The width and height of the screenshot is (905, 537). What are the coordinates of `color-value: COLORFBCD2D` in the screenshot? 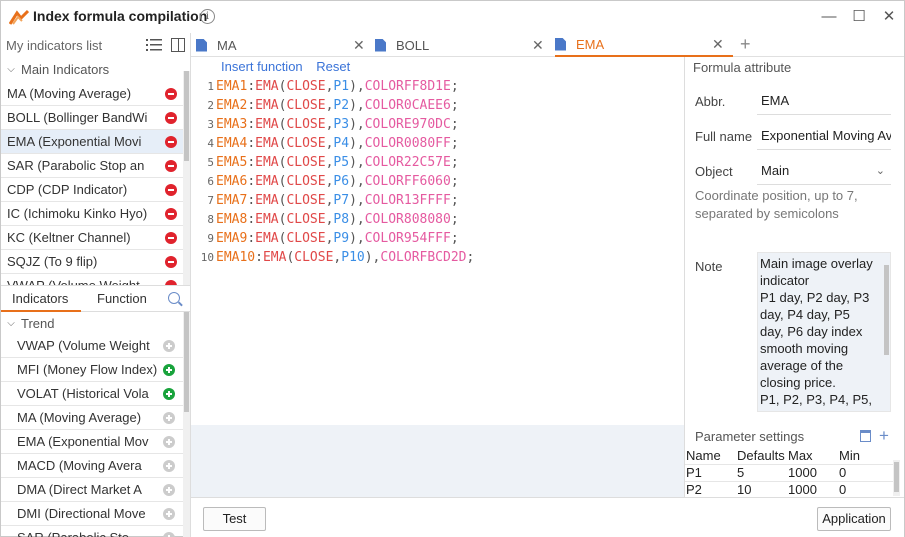 It's located at (423, 257).